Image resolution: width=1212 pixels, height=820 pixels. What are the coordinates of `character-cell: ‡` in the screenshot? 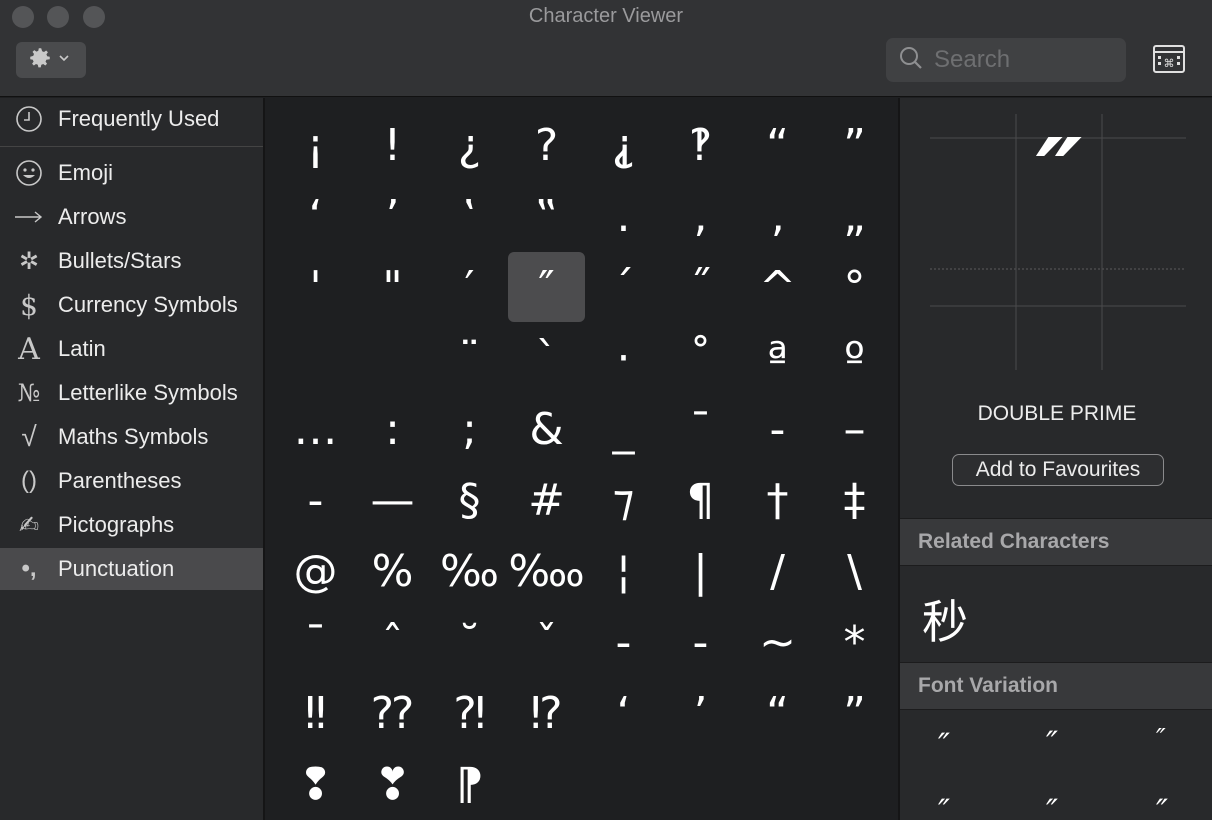 It's located at (854, 500).